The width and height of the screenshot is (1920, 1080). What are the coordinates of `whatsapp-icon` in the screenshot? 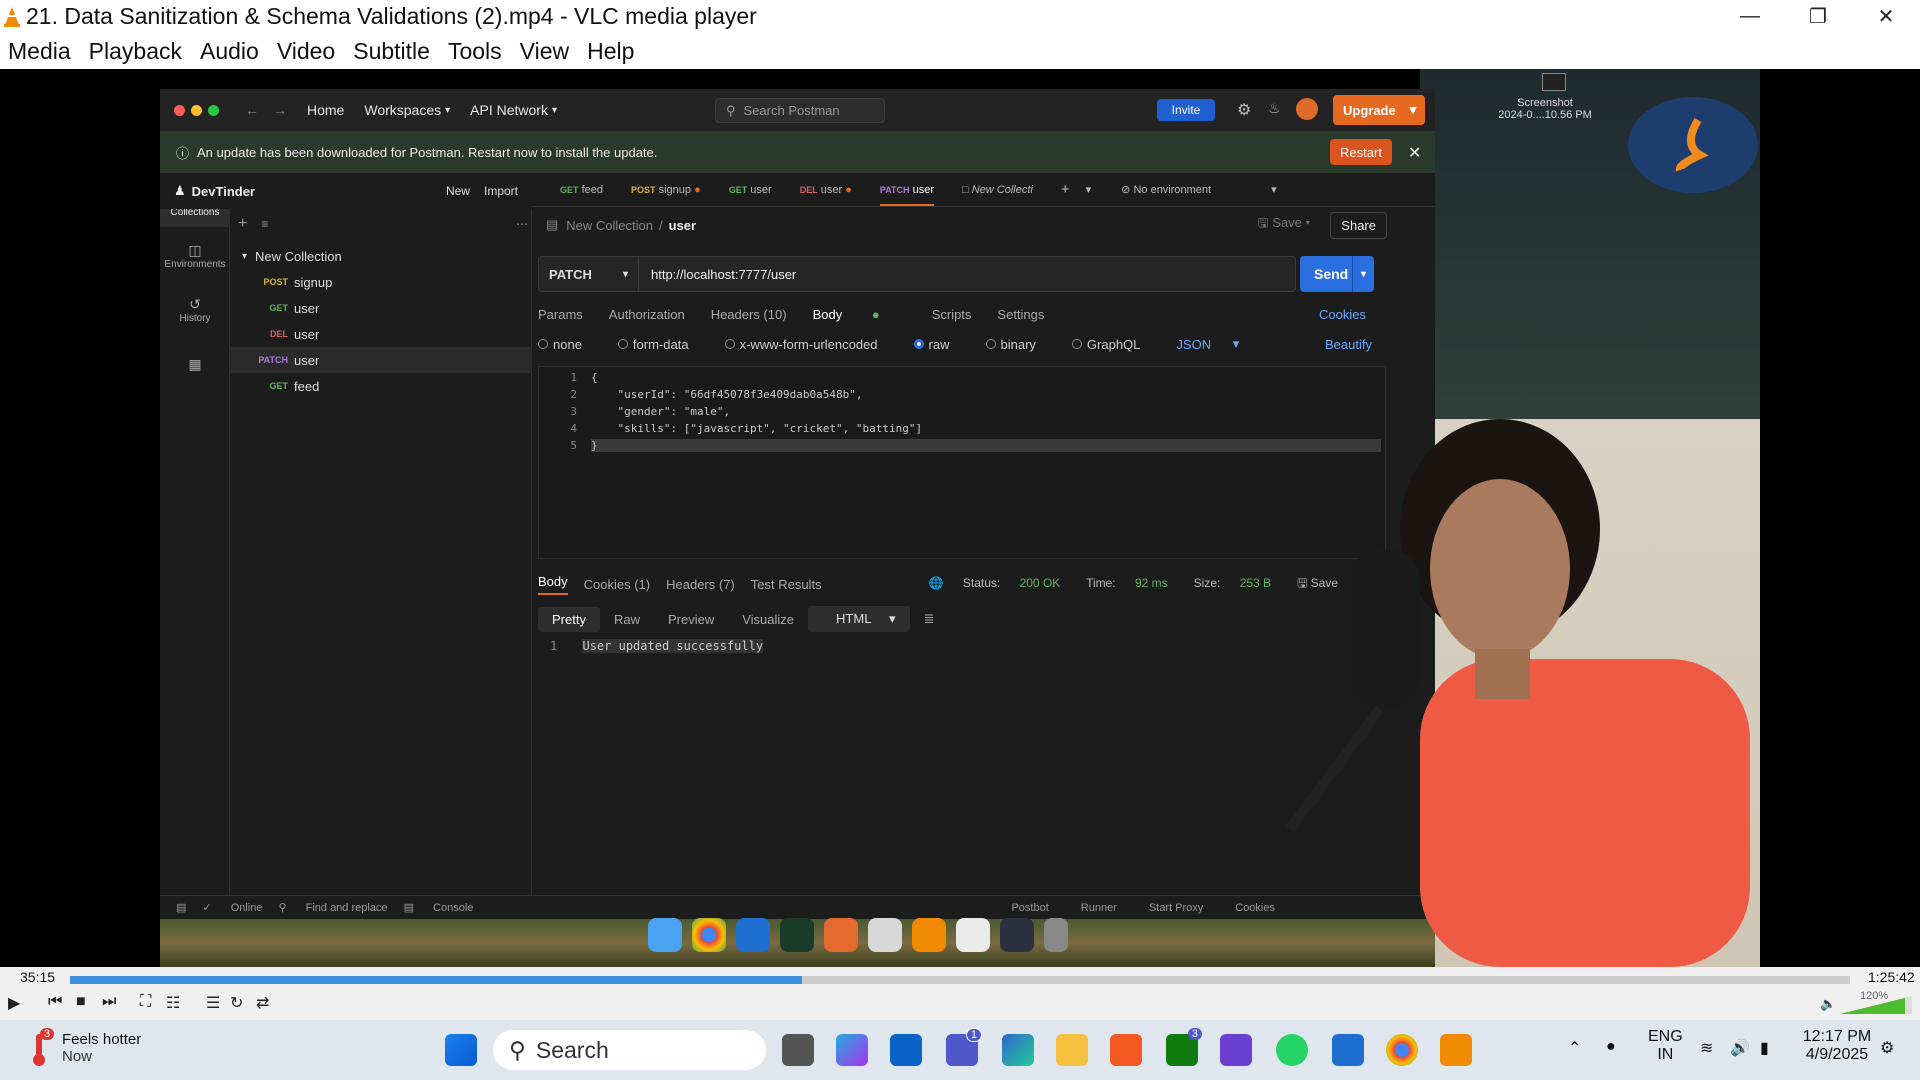 It's located at (1292, 1050).